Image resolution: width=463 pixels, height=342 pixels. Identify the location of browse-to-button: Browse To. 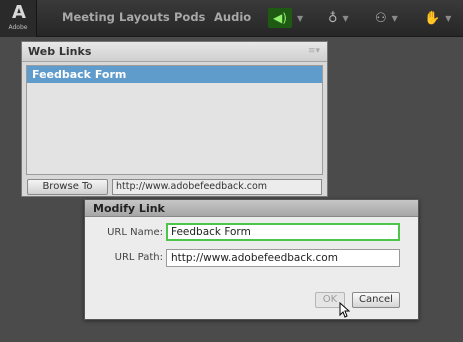
(67, 187).